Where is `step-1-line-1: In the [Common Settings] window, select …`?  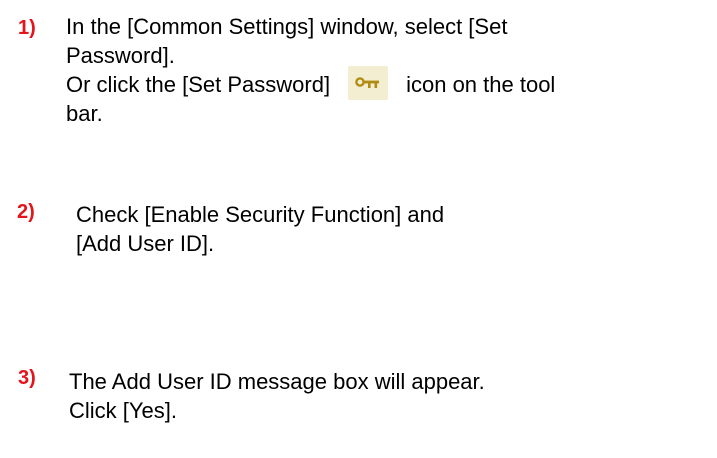 step-1-line-1: In the [Common Settings] window, select … is located at coordinates (287, 26).